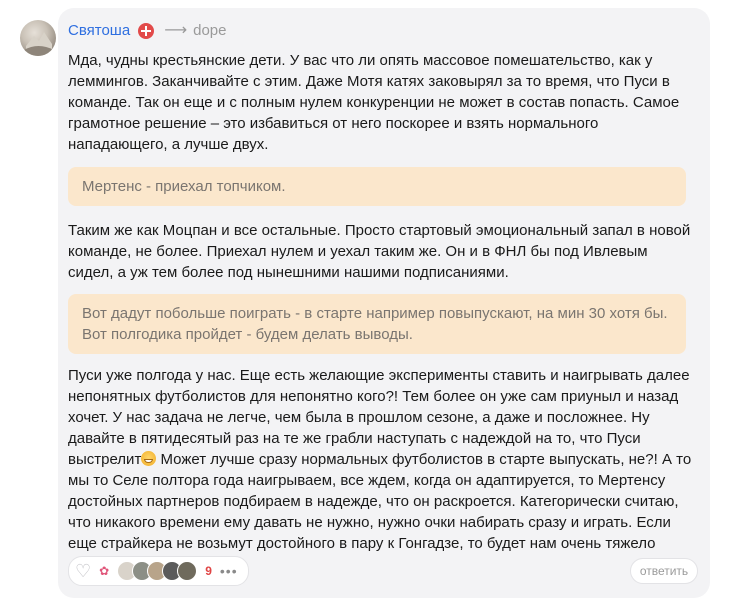 This screenshot has width=737, height=598. What do you see at coordinates (208, 571) in the screenshot?
I see `reactions-count: 9` at bounding box center [208, 571].